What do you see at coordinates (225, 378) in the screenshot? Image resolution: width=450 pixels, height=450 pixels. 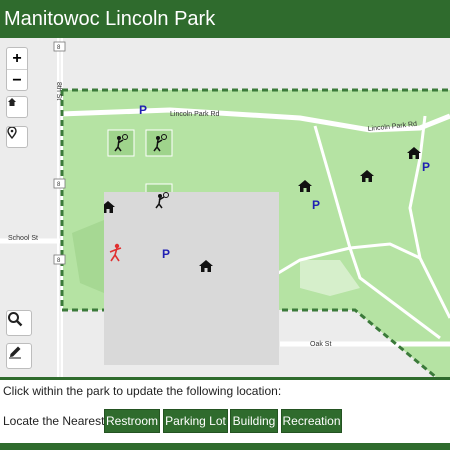 I see `map-bottom-border` at bounding box center [225, 378].